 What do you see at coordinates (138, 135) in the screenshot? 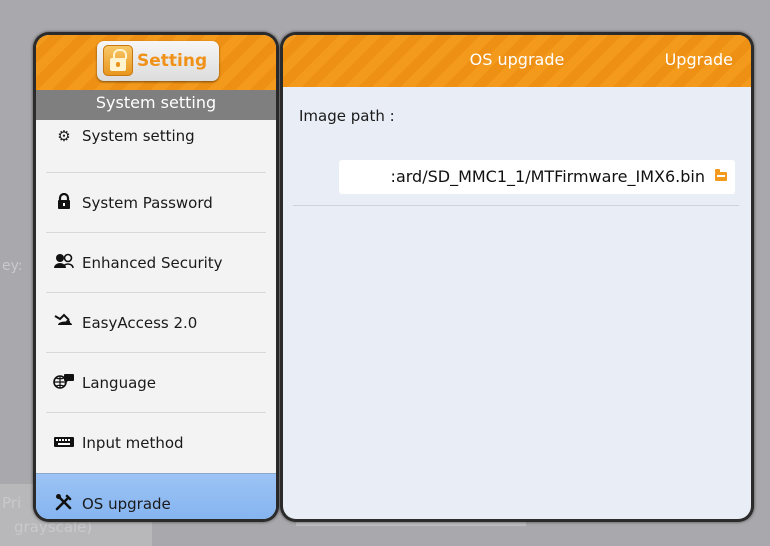
I see `menu-item-label: System setting` at bounding box center [138, 135].